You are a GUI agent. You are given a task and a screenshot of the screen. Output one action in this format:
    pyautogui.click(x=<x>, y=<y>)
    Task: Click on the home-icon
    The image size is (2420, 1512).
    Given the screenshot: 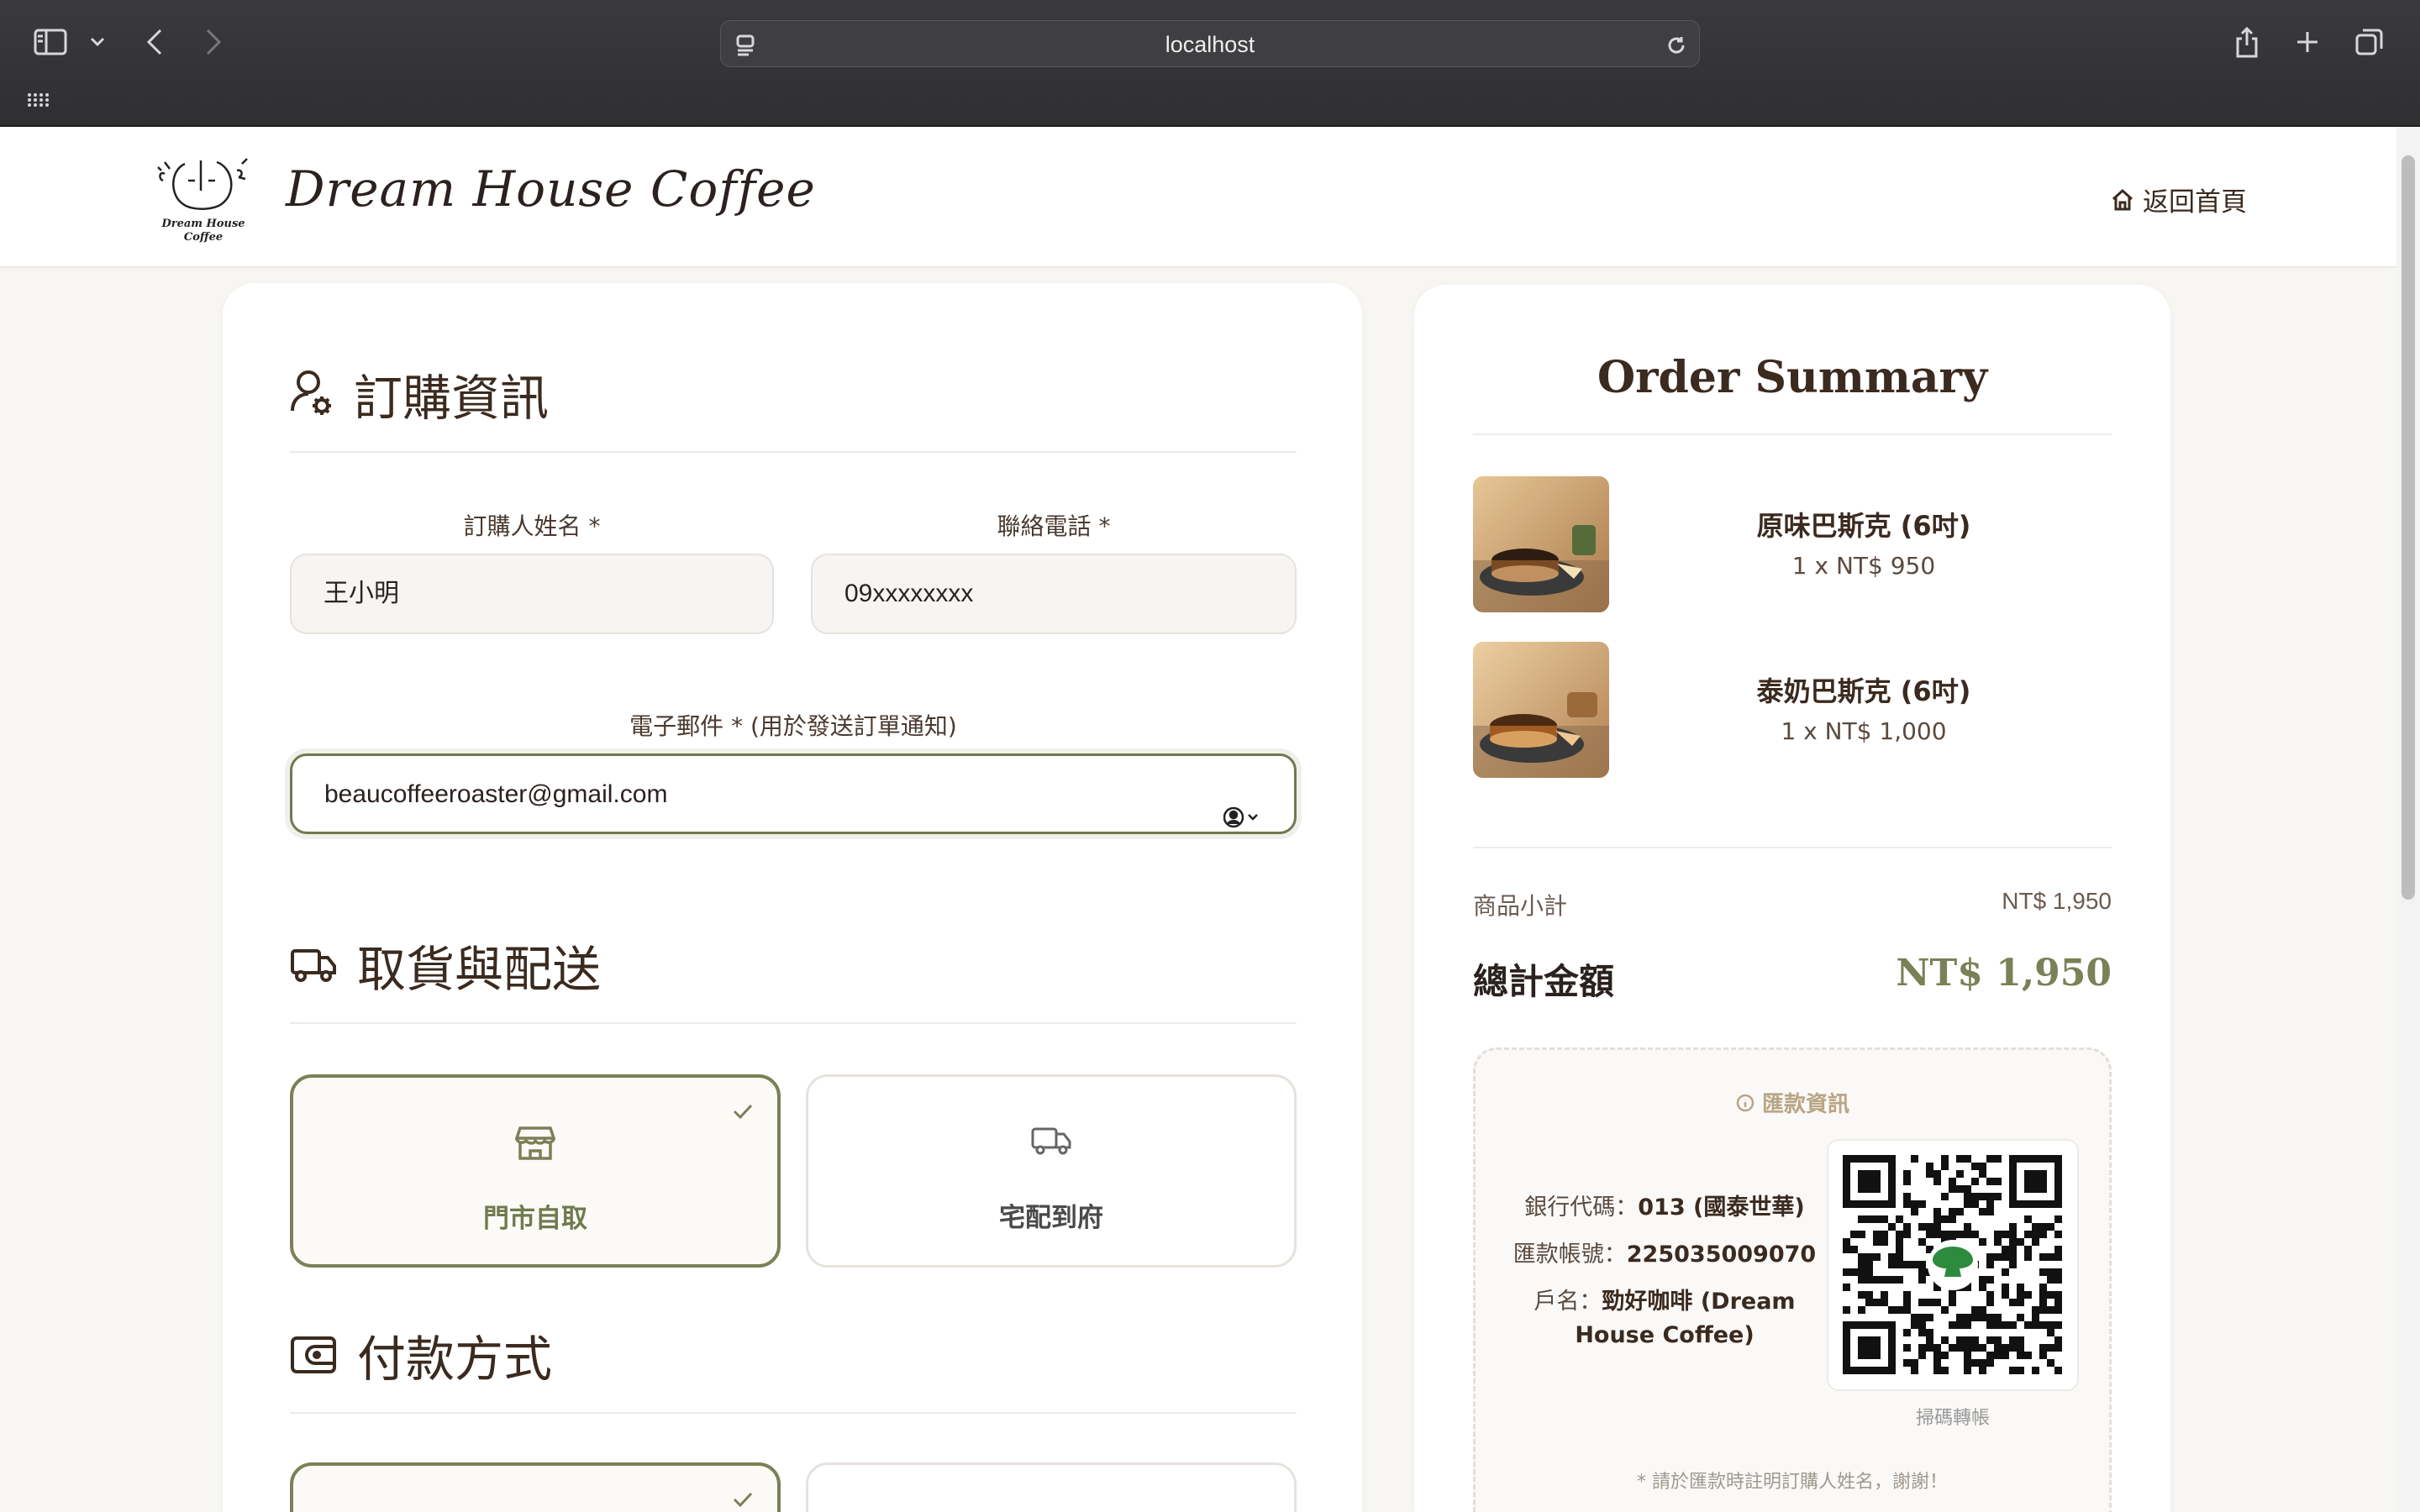 What is the action you would take?
    pyautogui.click(x=2122, y=199)
    